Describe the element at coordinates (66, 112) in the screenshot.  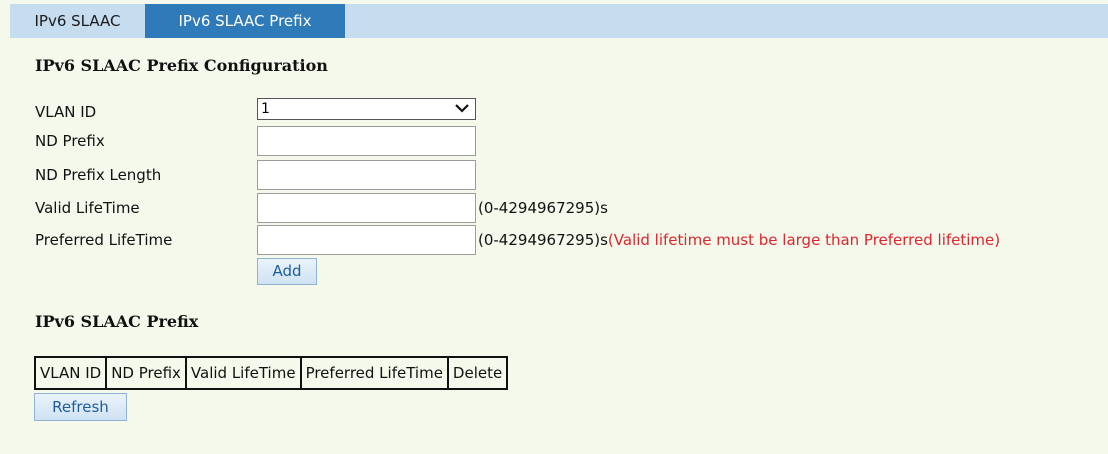
I see `vlan-id-label: VLAN ID` at that location.